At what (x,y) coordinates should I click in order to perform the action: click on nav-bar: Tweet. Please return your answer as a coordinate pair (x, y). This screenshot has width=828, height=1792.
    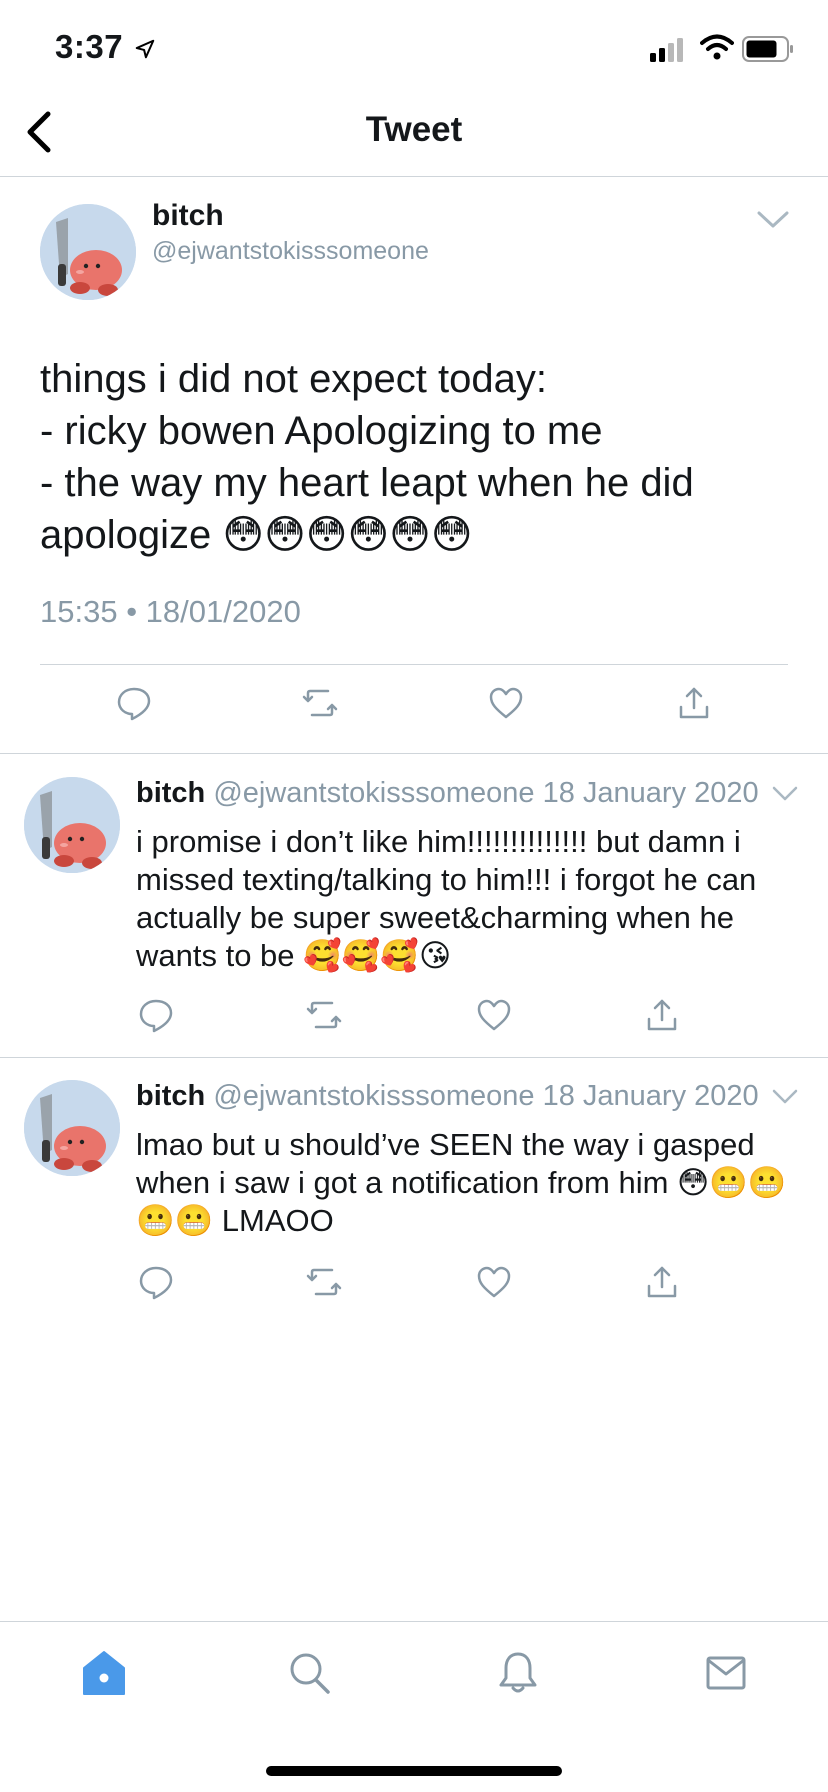
    Looking at the image, I should click on (414, 138).